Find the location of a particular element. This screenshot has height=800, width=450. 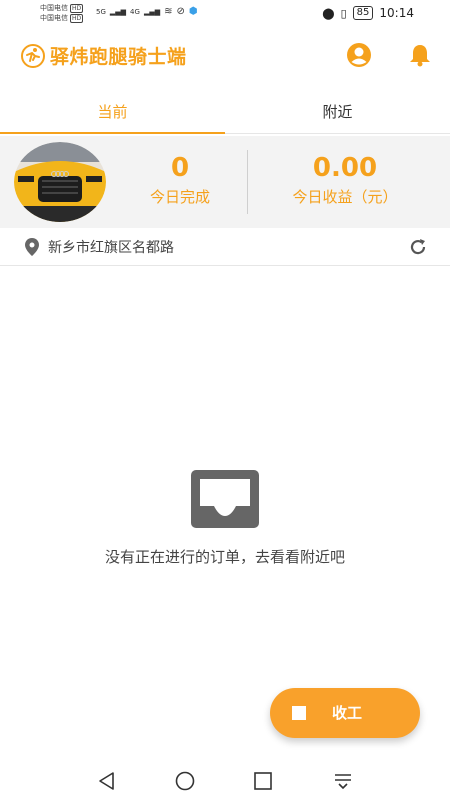

brand: 驿炜跑腿骑士端 is located at coordinates (103, 55).